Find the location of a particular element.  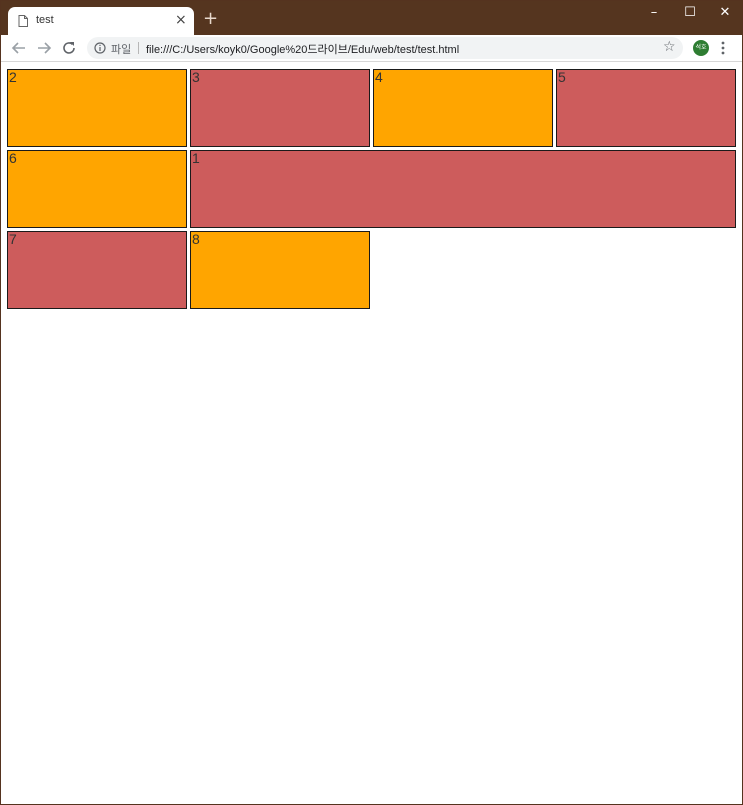

title-bar: test × + – ☐ ✕ is located at coordinates (371, 18).